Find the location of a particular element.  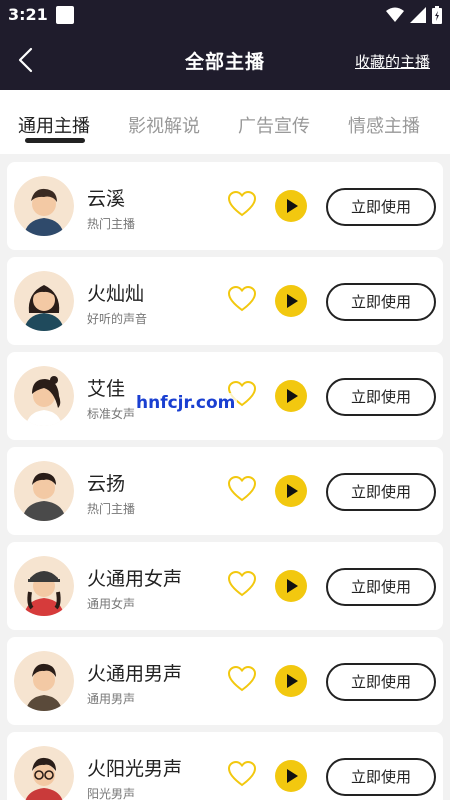

voice-card: 云溪 热门主播 立即使用 is located at coordinates (225, 206).